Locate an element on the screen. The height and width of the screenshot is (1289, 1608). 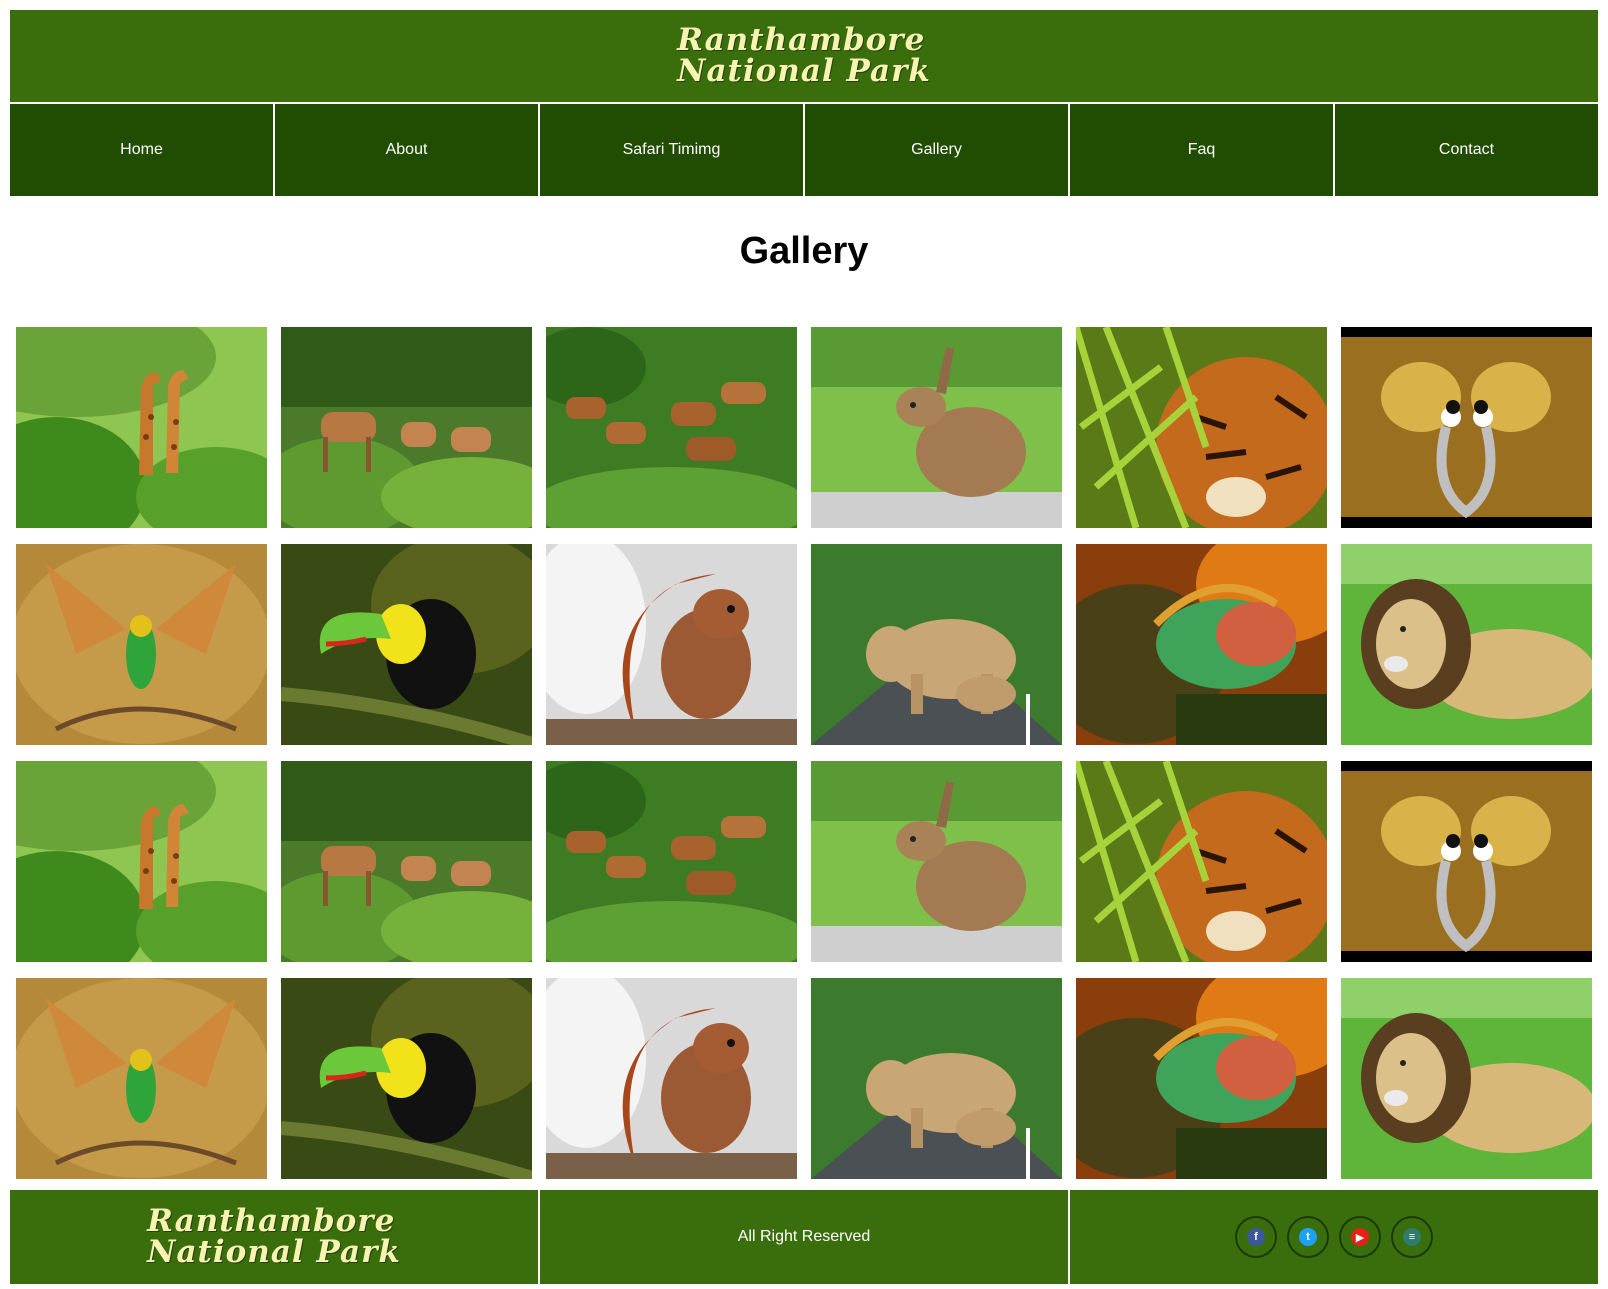
footer-copyright-cell: All Right Reserved is located at coordinates (804, 1237).